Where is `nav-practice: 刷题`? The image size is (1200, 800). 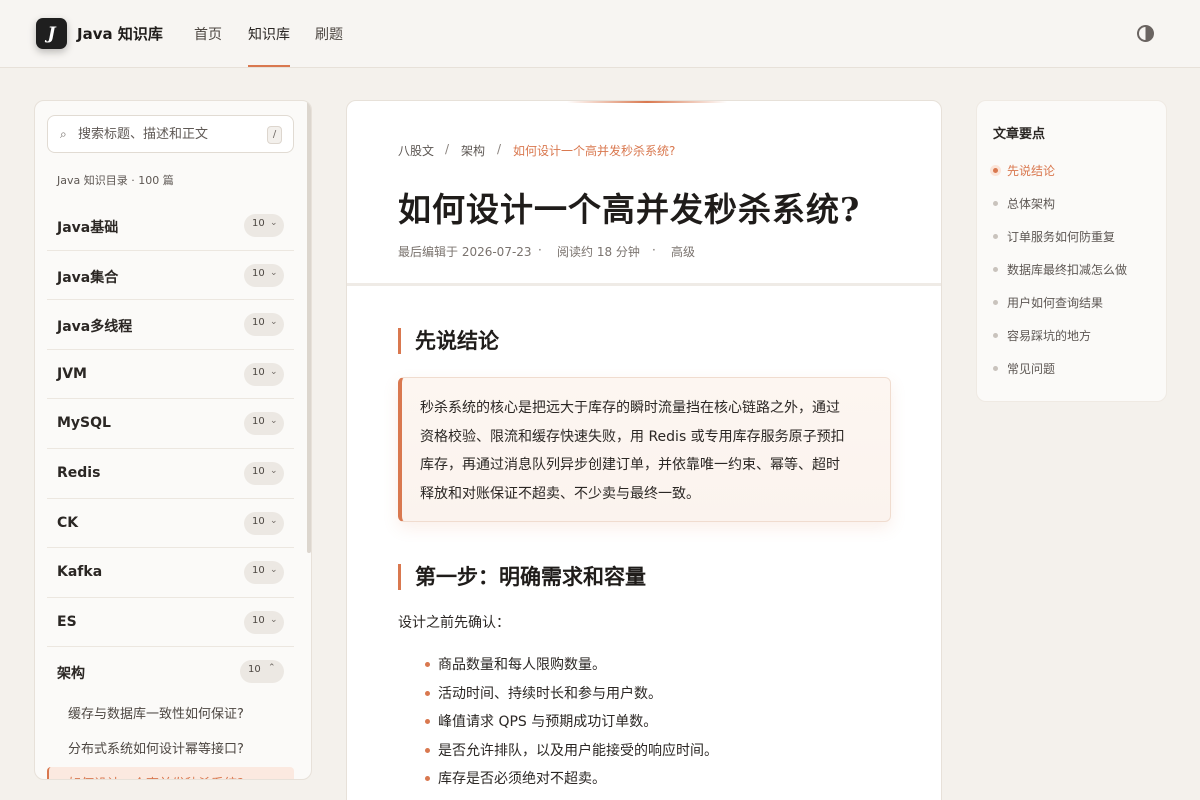 nav-practice: 刷题 is located at coordinates (329, 34).